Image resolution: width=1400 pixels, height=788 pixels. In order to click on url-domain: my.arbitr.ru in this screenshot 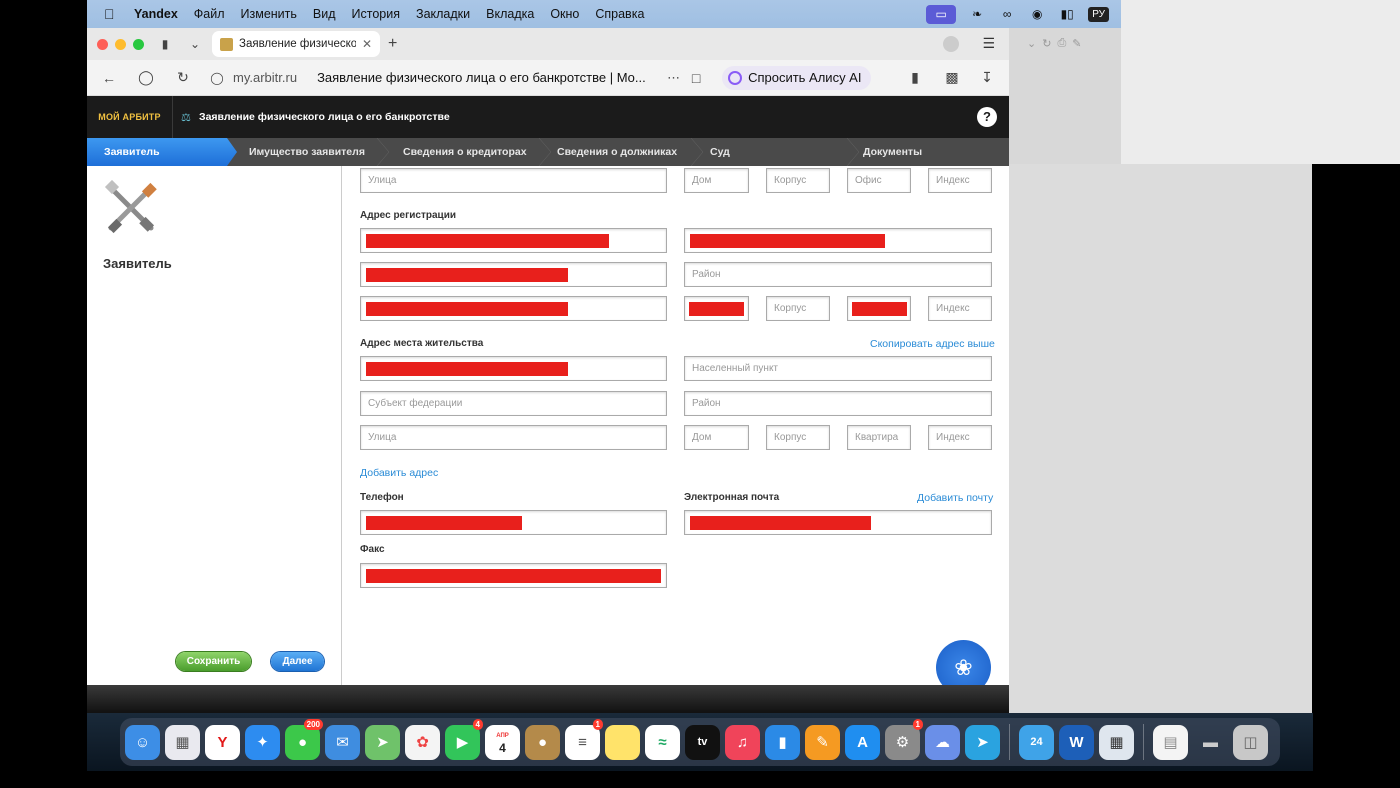, I will do `click(265, 77)`.